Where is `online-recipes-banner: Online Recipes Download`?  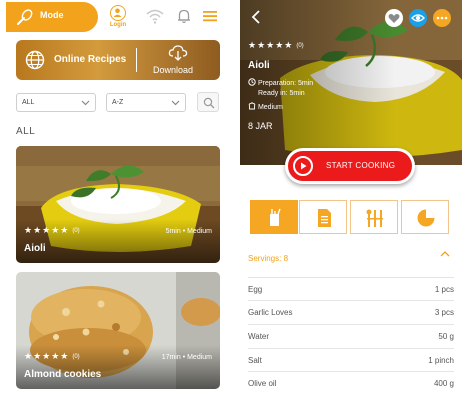
online-recipes-banner: Online Recipes Download is located at coordinates (118, 60).